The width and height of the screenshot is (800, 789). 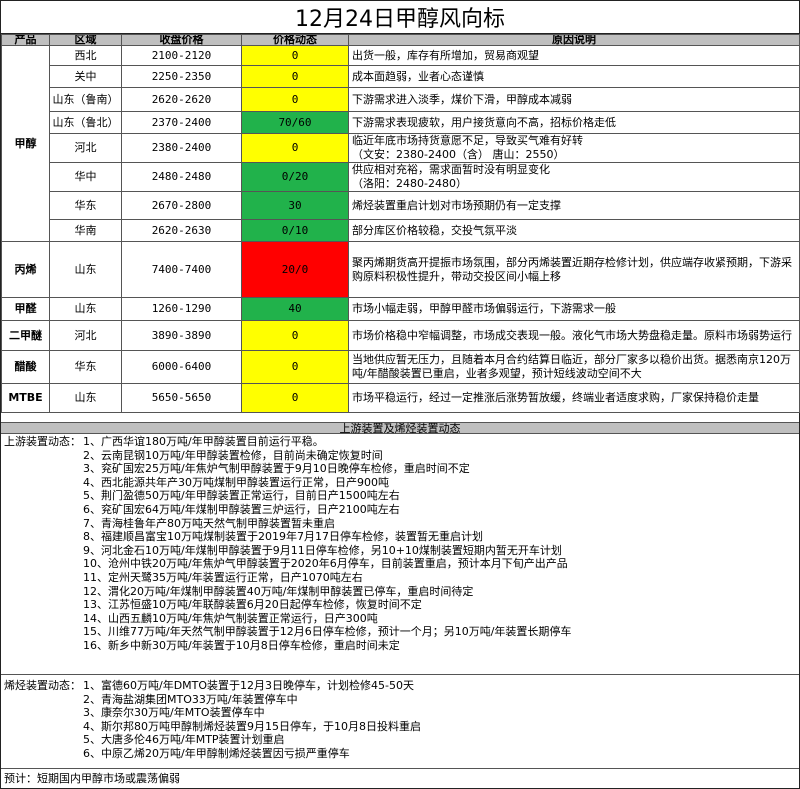 What do you see at coordinates (295, 40) in the screenshot?
I see `header-price-move: 价格动态` at bounding box center [295, 40].